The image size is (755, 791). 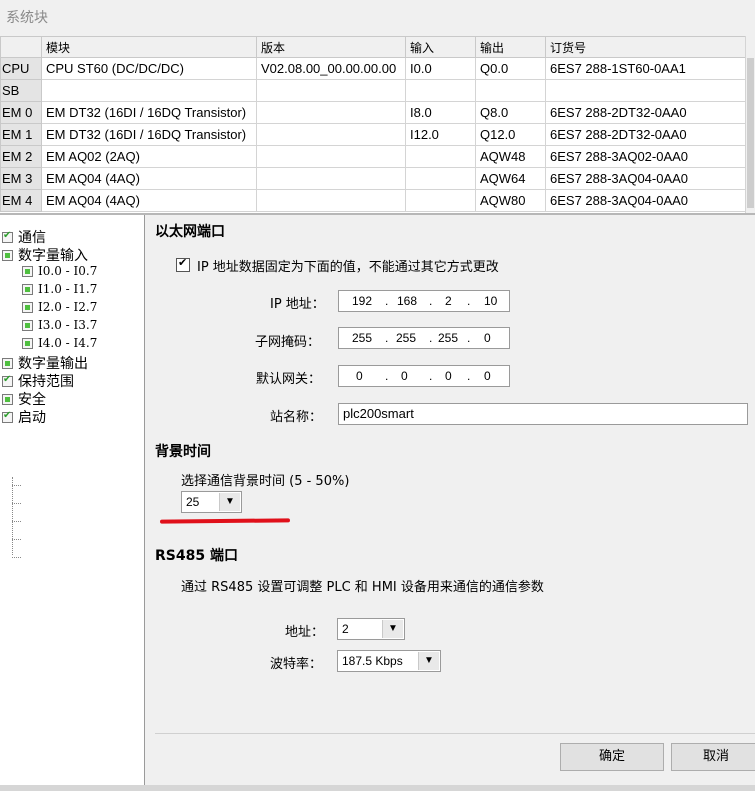 I want to click on tree-item-di-range: I1.0 - I1.7, so click(x=59, y=289).